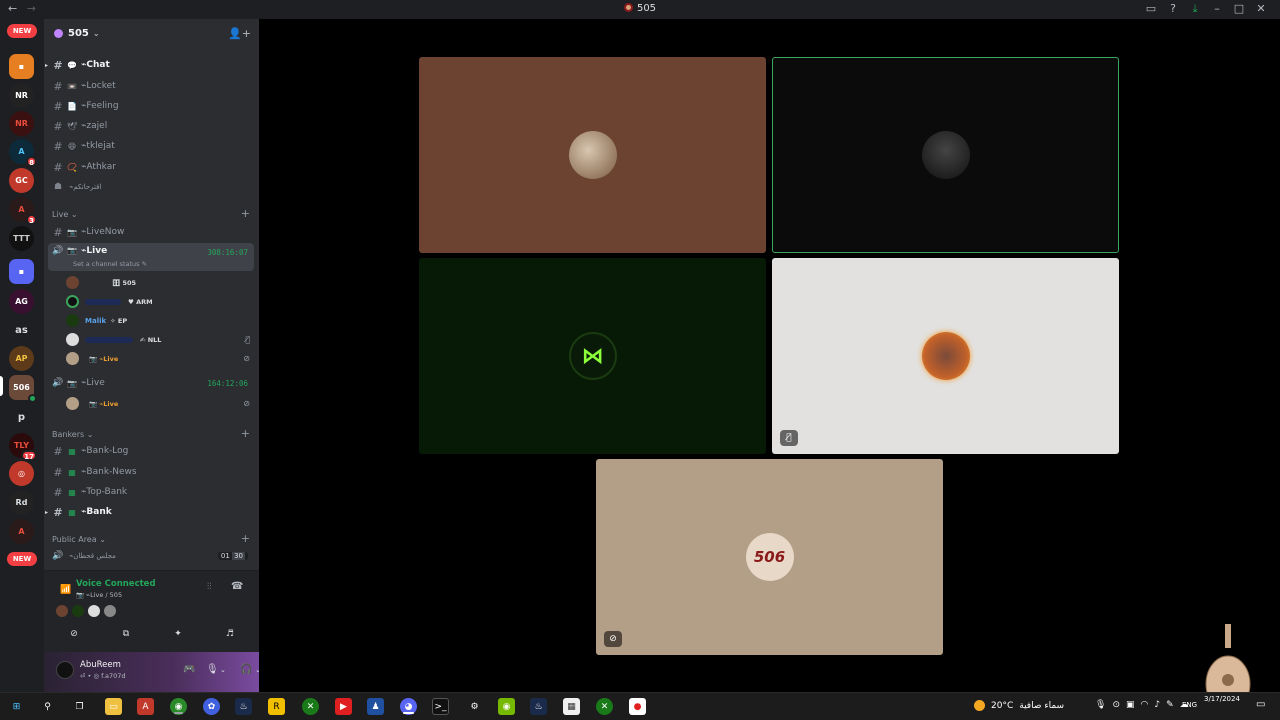 This screenshot has width=1280, height=720. What do you see at coordinates (1217, 9) in the screenshot?
I see `minimize-icon: –` at bounding box center [1217, 9].